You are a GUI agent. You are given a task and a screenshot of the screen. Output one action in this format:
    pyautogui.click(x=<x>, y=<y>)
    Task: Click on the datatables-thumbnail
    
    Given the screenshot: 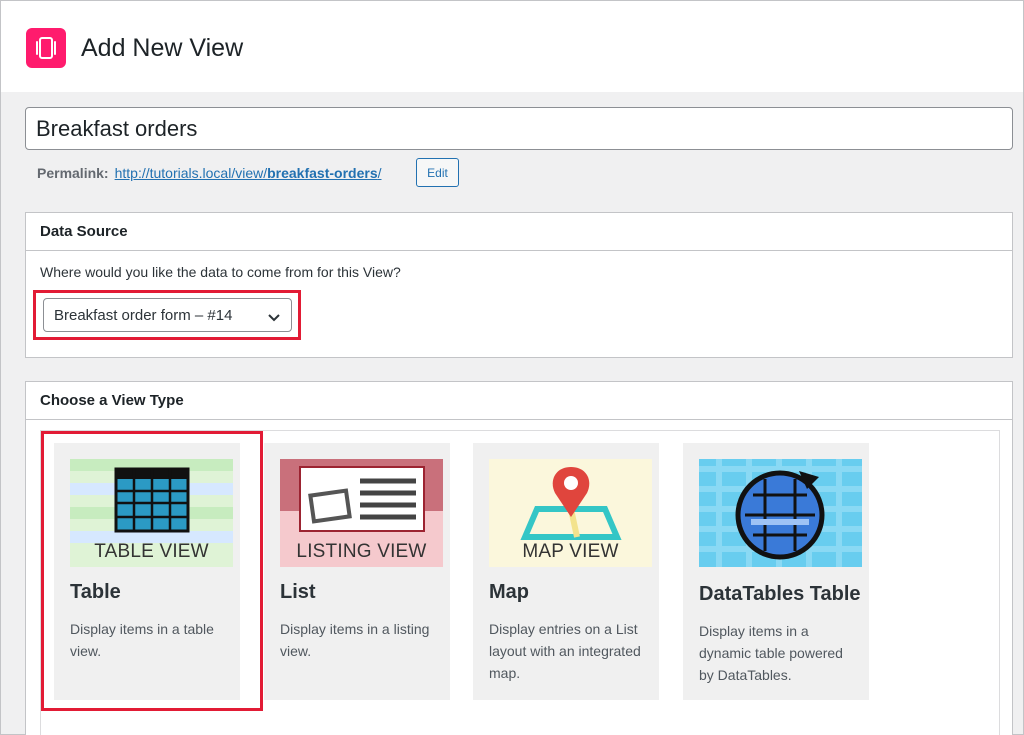 What is the action you would take?
    pyautogui.click(x=780, y=513)
    